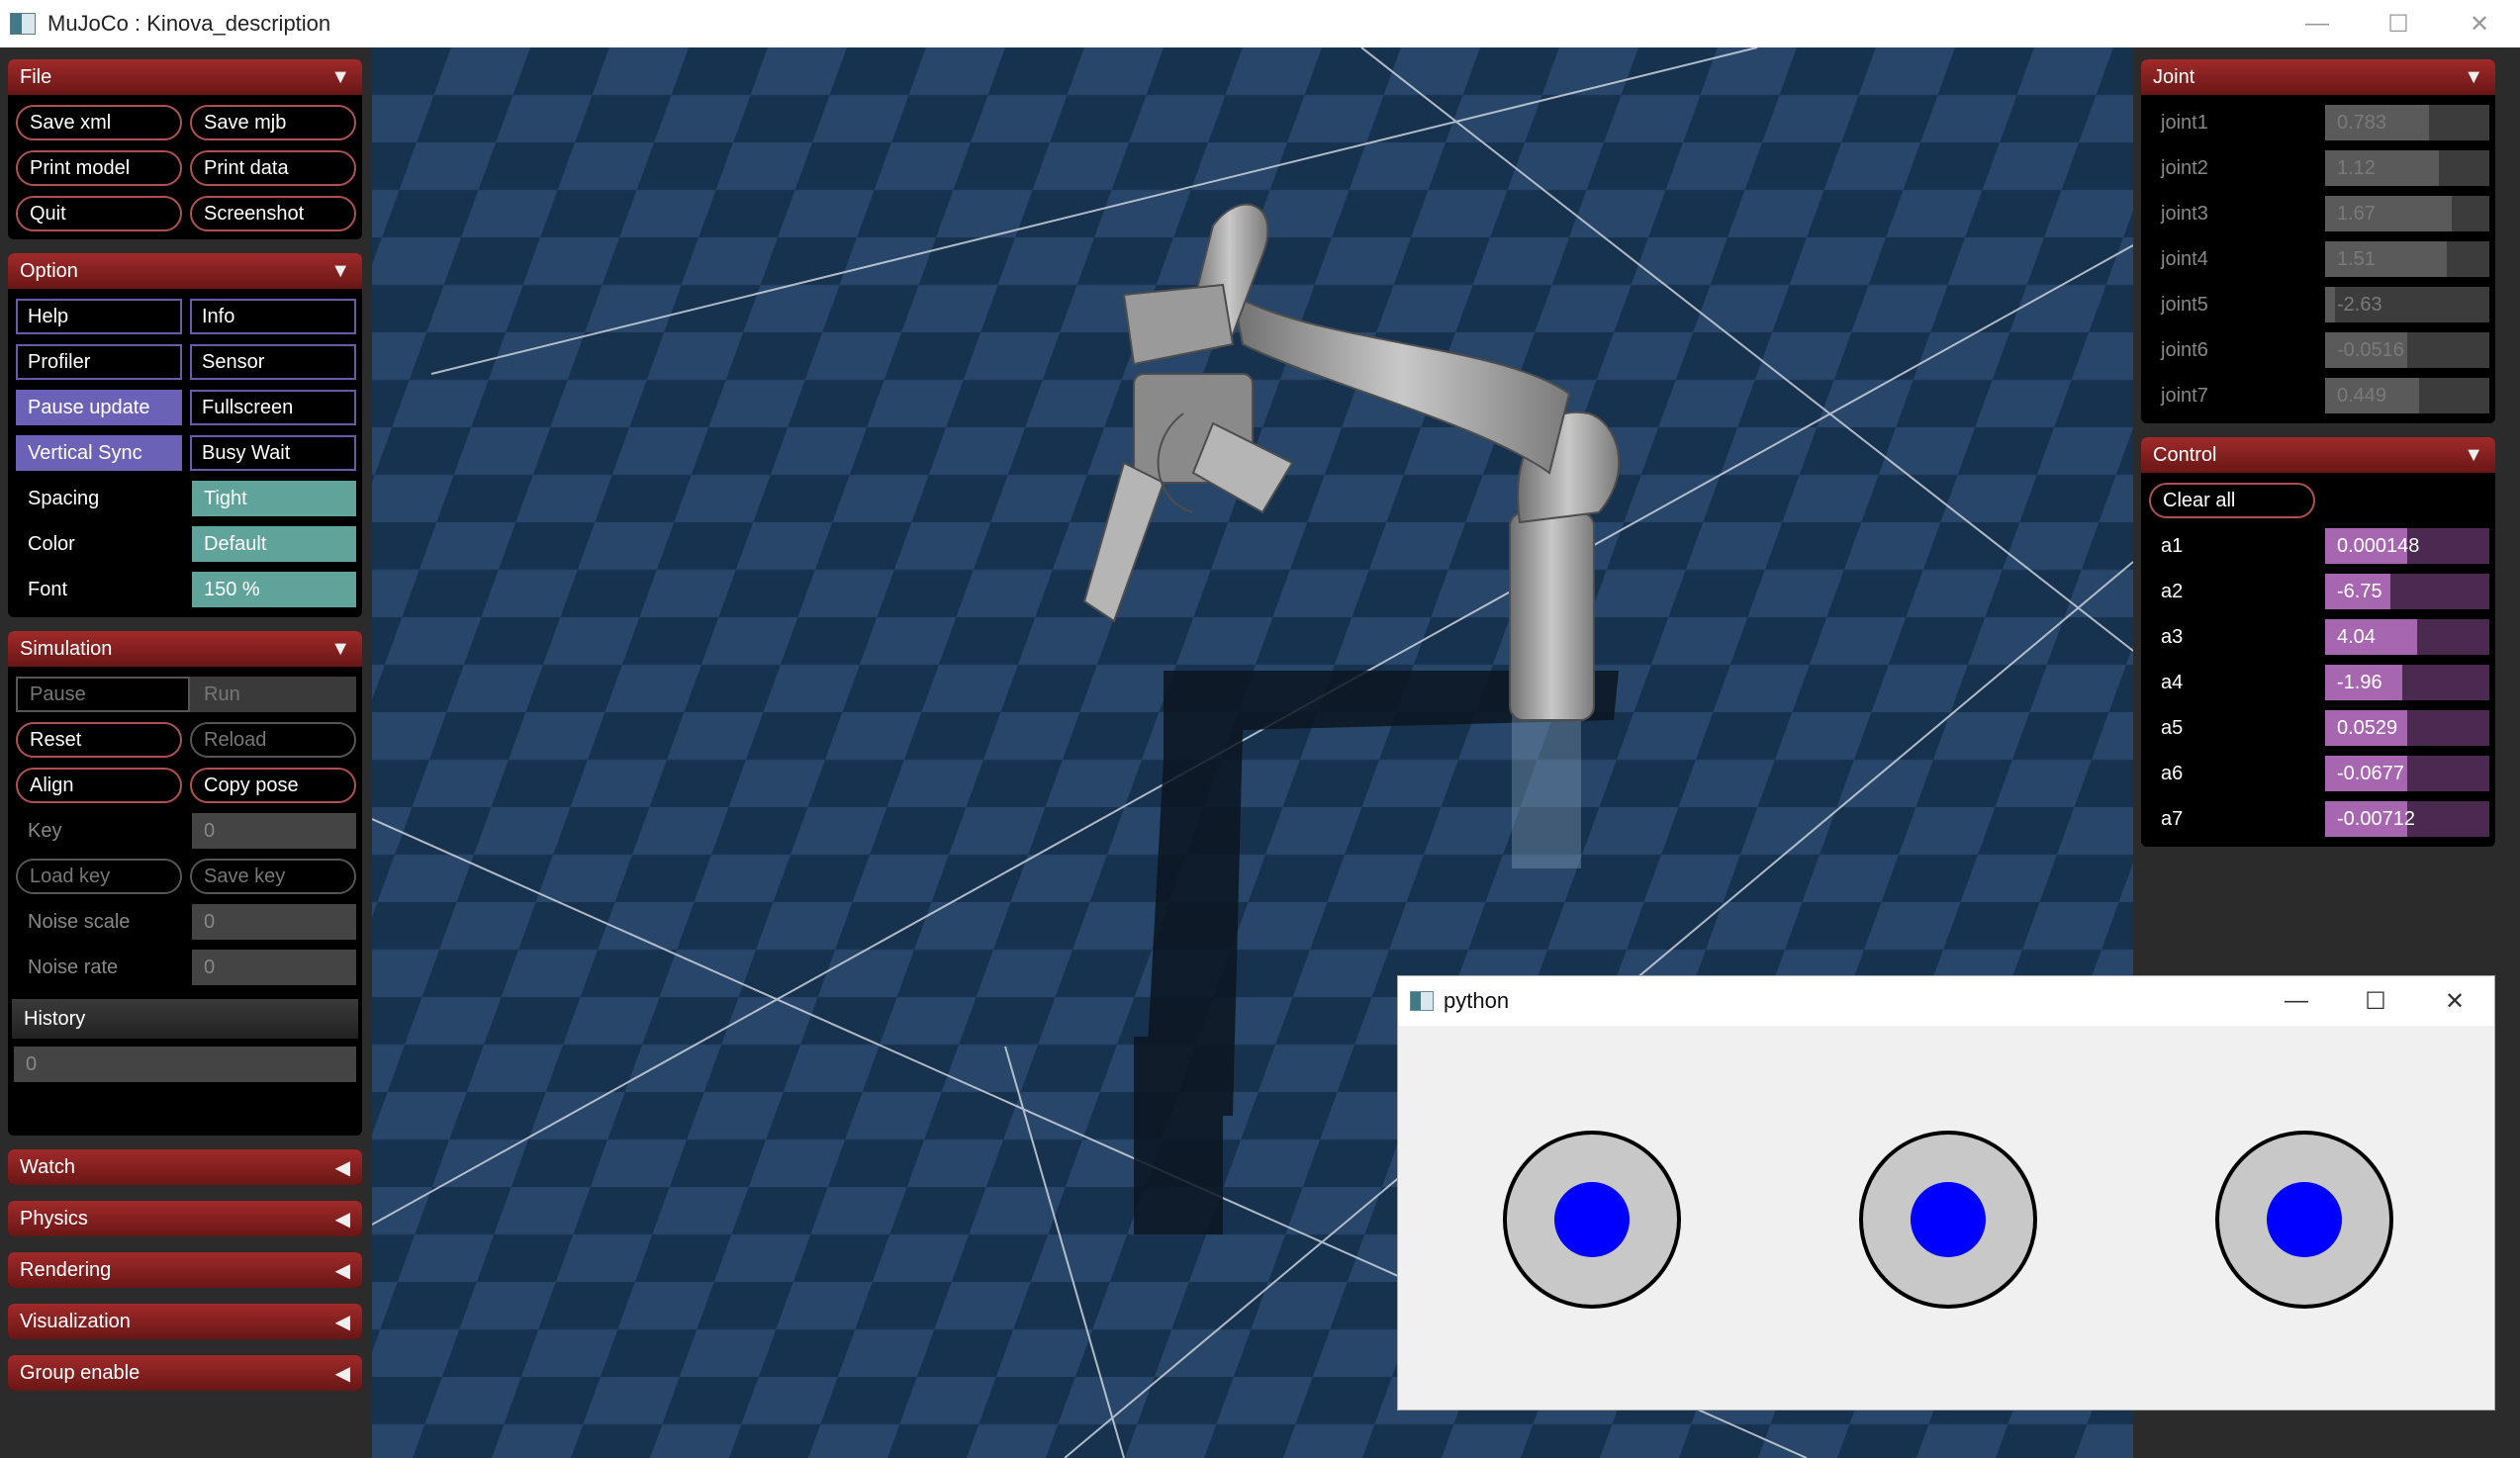 This screenshot has height=1458, width=2520. Describe the element at coordinates (2318, 77) in the screenshot. I see `joint-header: Joint ▼` at that location.